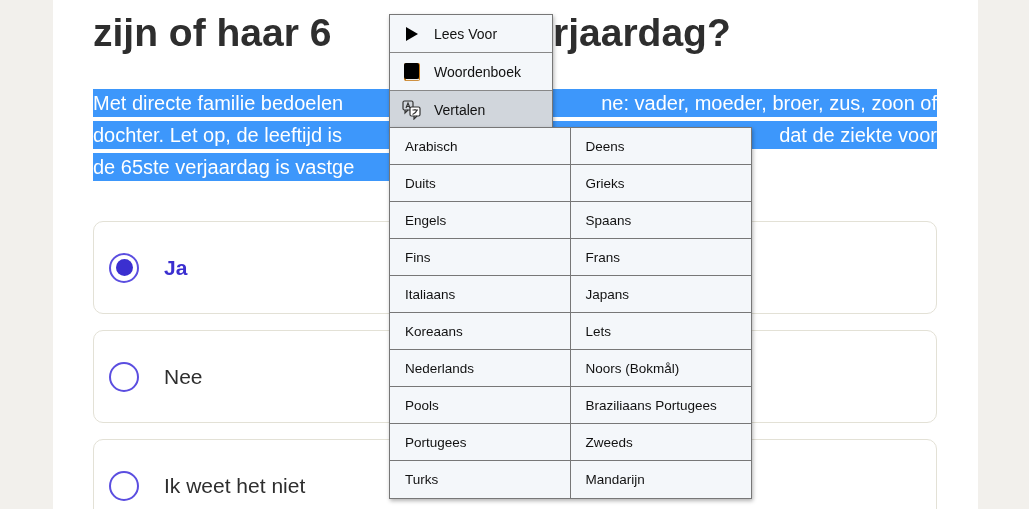  I want to click on language-item: Arabisch, so click(480, 146).